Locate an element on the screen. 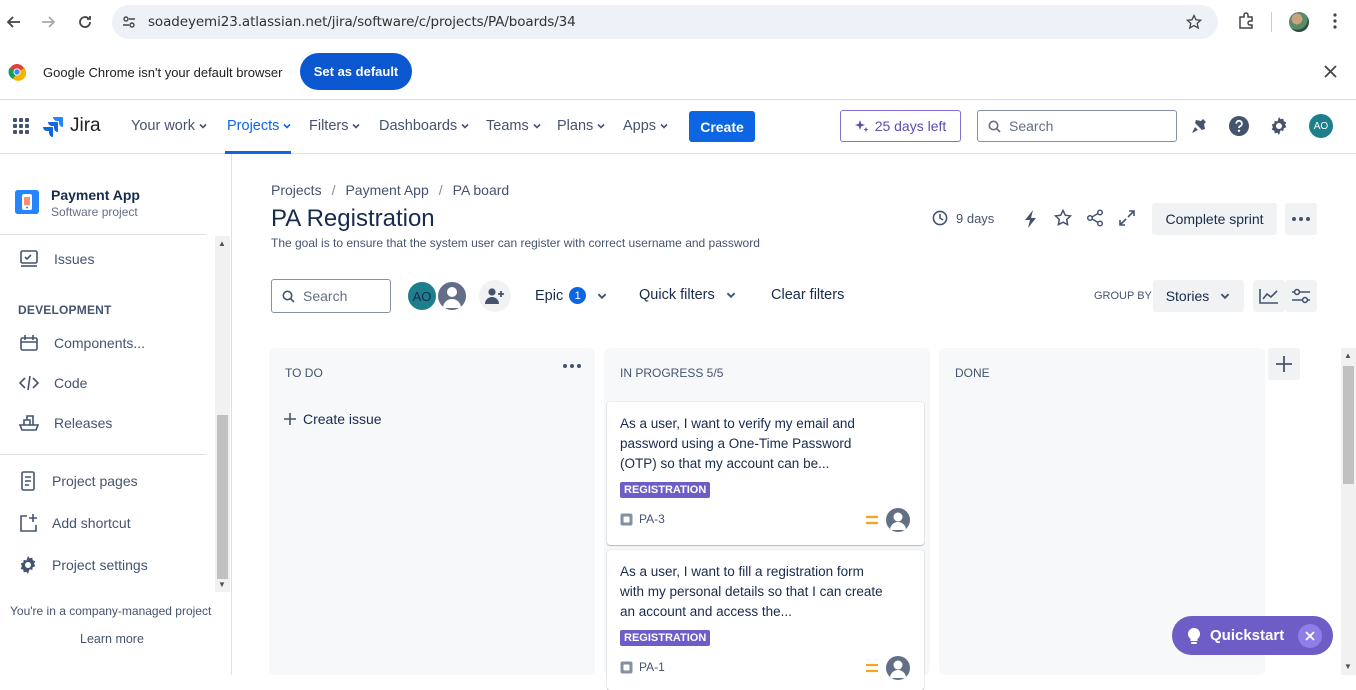 This screenshot has width=1356, height=690. quickstart-button: Quickstart is located at coordinates (1252, 635).